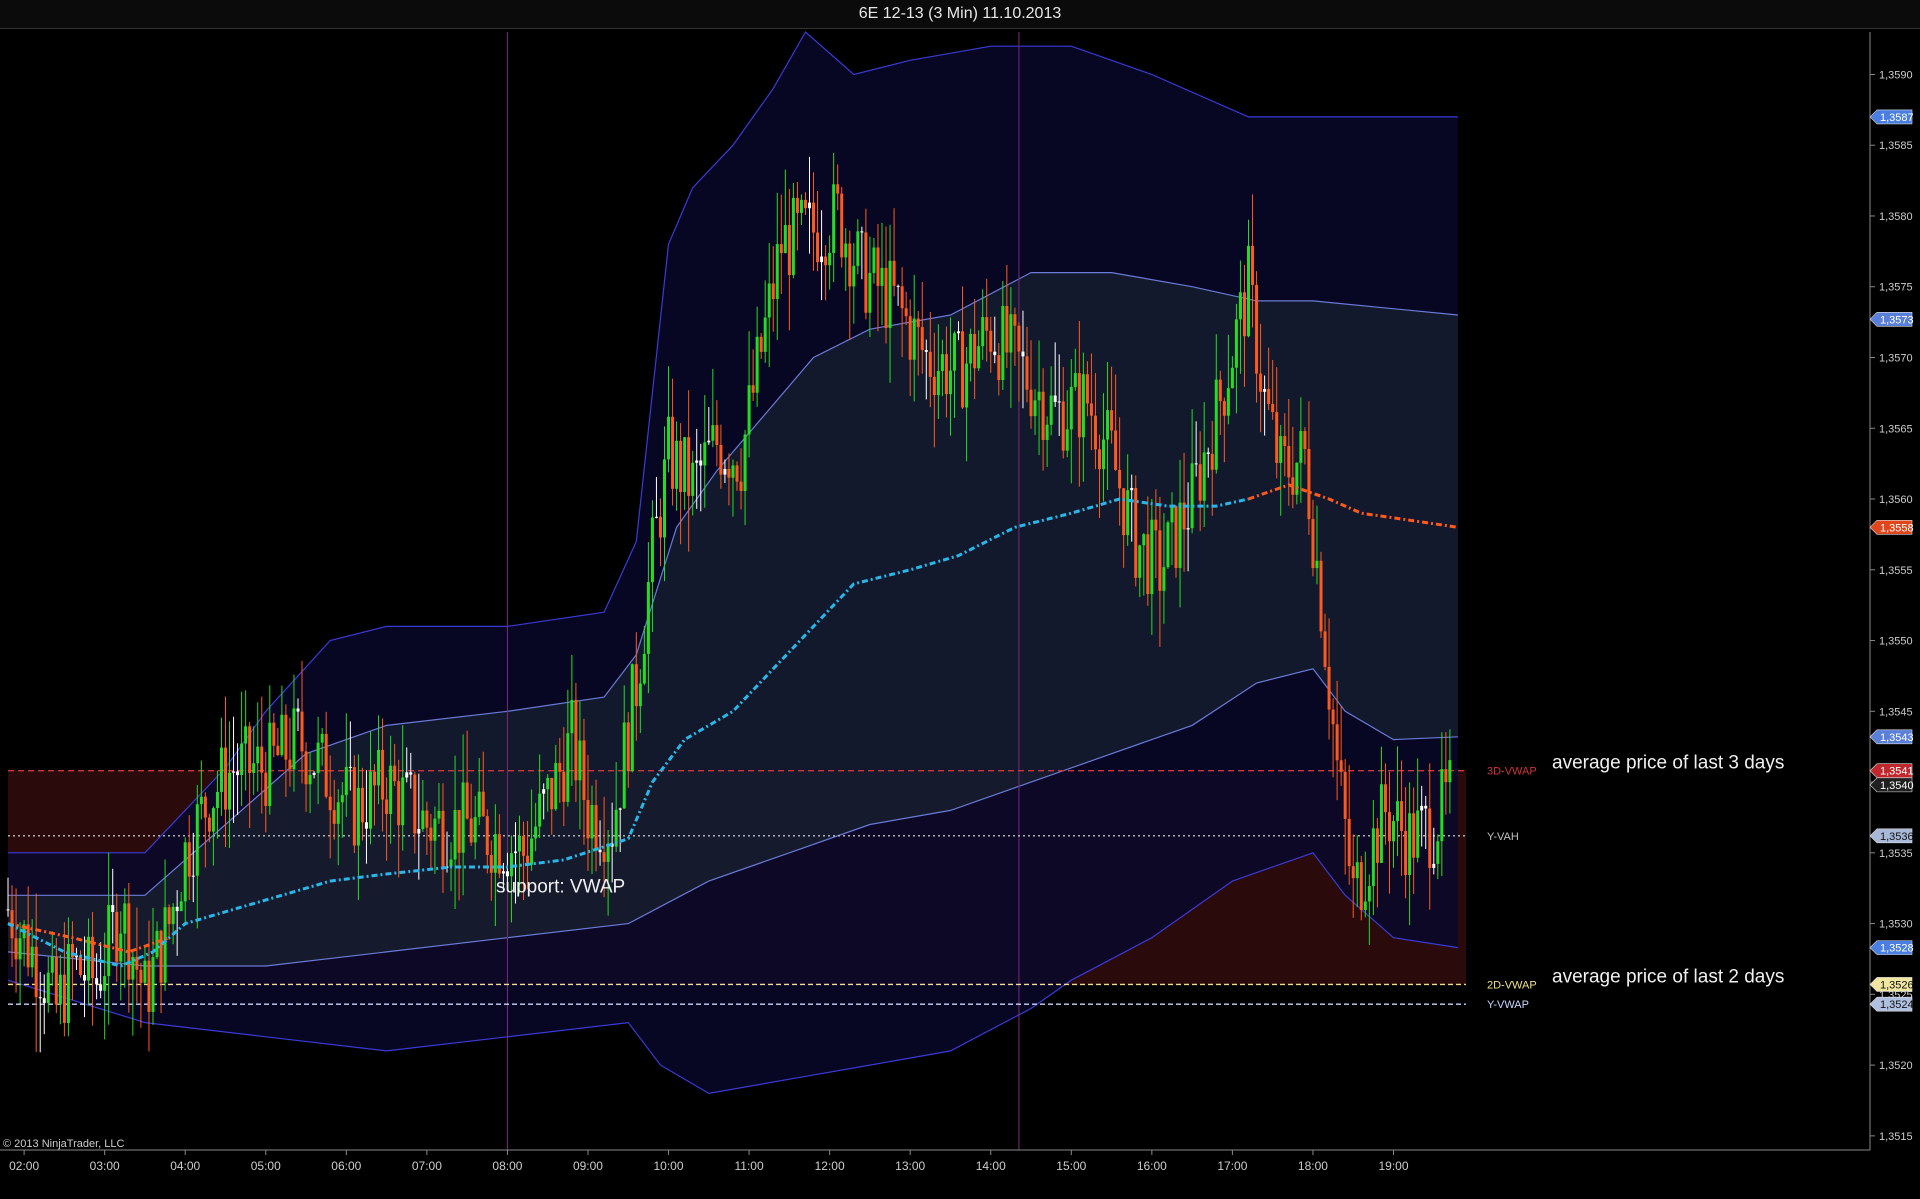  I want to click on x-tick-label: 19:00, so click(1393, 1166).